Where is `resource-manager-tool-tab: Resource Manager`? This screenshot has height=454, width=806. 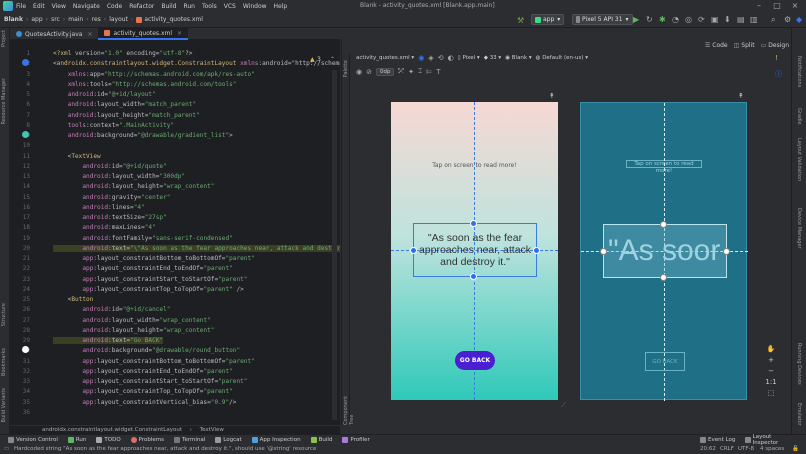 resource-manager-tool-tab: Resource Manager is located at coordinates (4, 101).